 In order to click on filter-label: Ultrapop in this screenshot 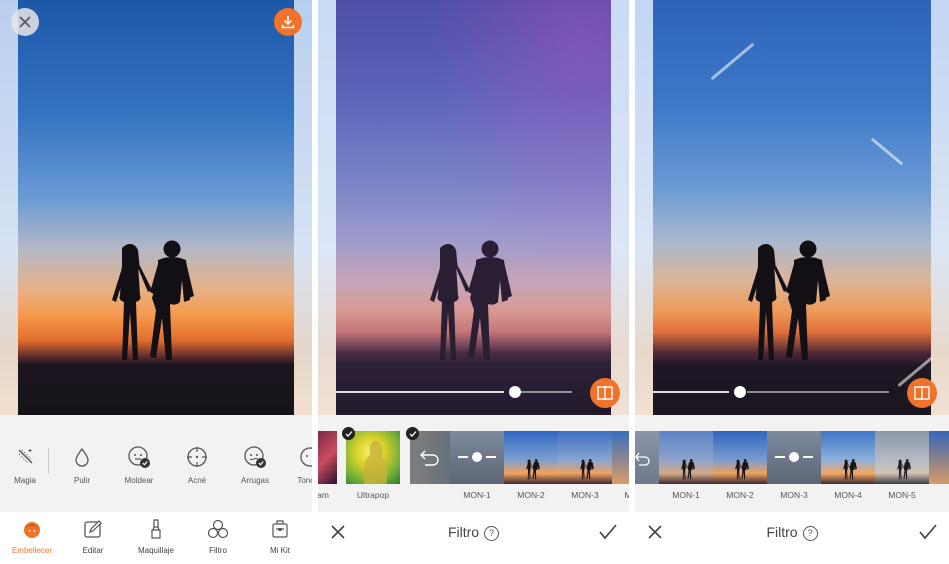, I will do `click(373, 495)`.